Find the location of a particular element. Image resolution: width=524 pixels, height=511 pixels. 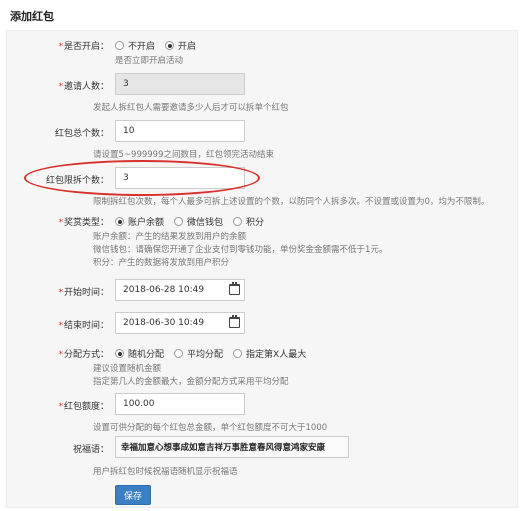

enable-radio-group: 不开启 开启 is located at coordinates (155, 45).